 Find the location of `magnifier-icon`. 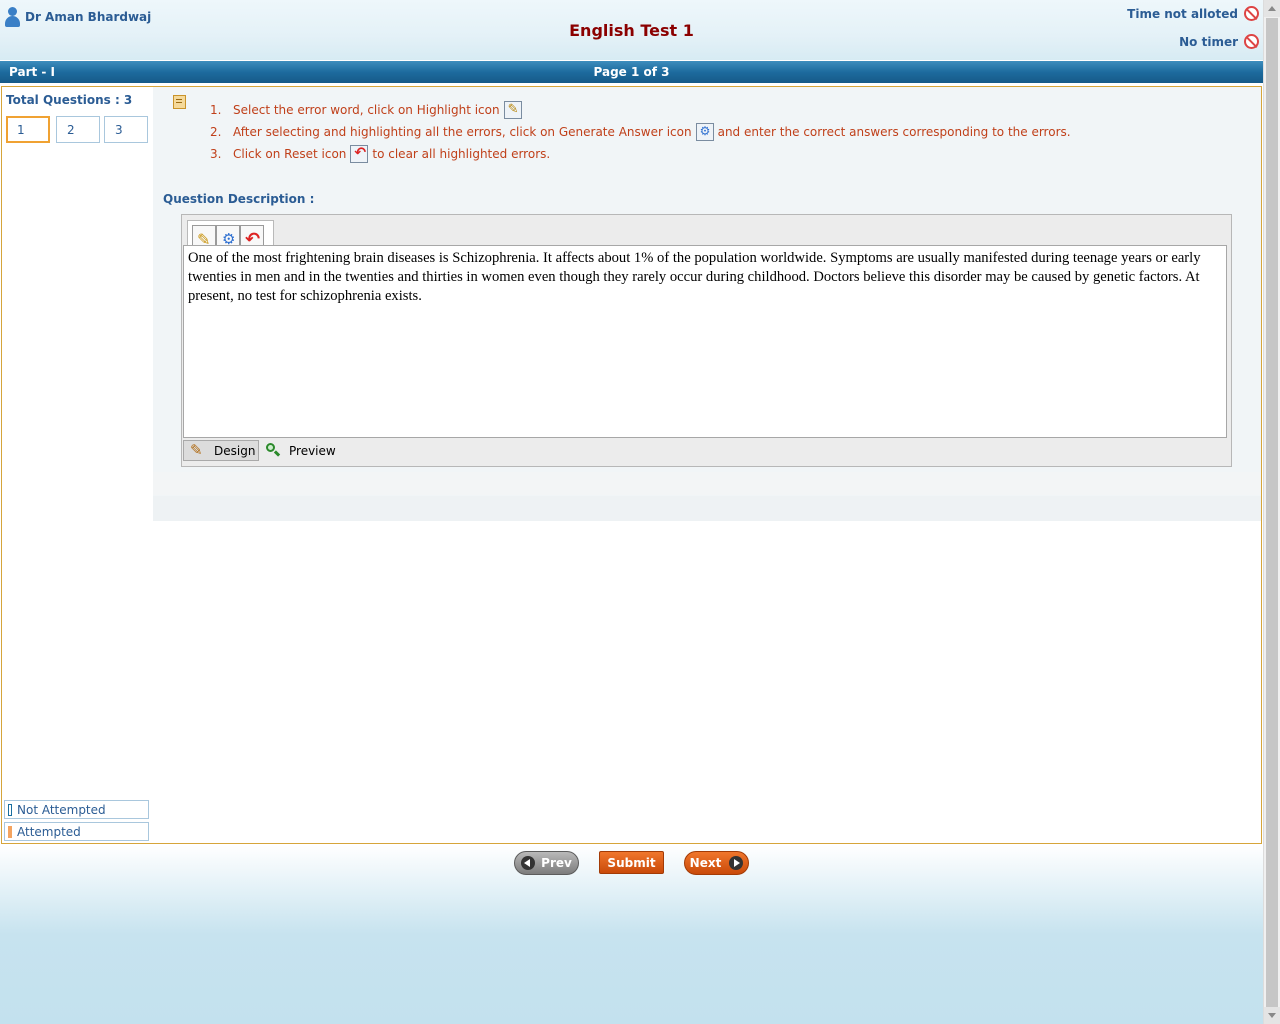

magnifier-icon is located at coordinates (273, 450).